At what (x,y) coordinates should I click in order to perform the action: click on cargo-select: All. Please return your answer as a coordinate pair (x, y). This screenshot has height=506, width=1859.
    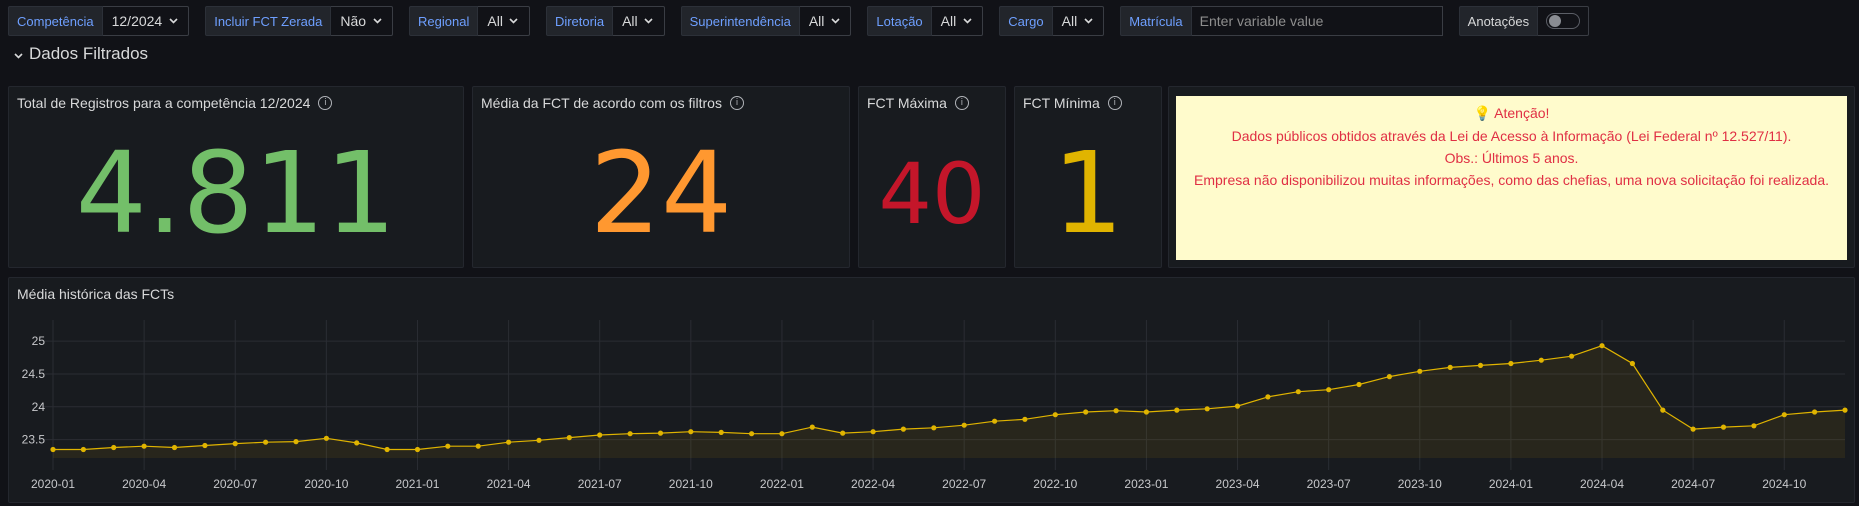
    Looking at the image, I should click on (1078, 21).